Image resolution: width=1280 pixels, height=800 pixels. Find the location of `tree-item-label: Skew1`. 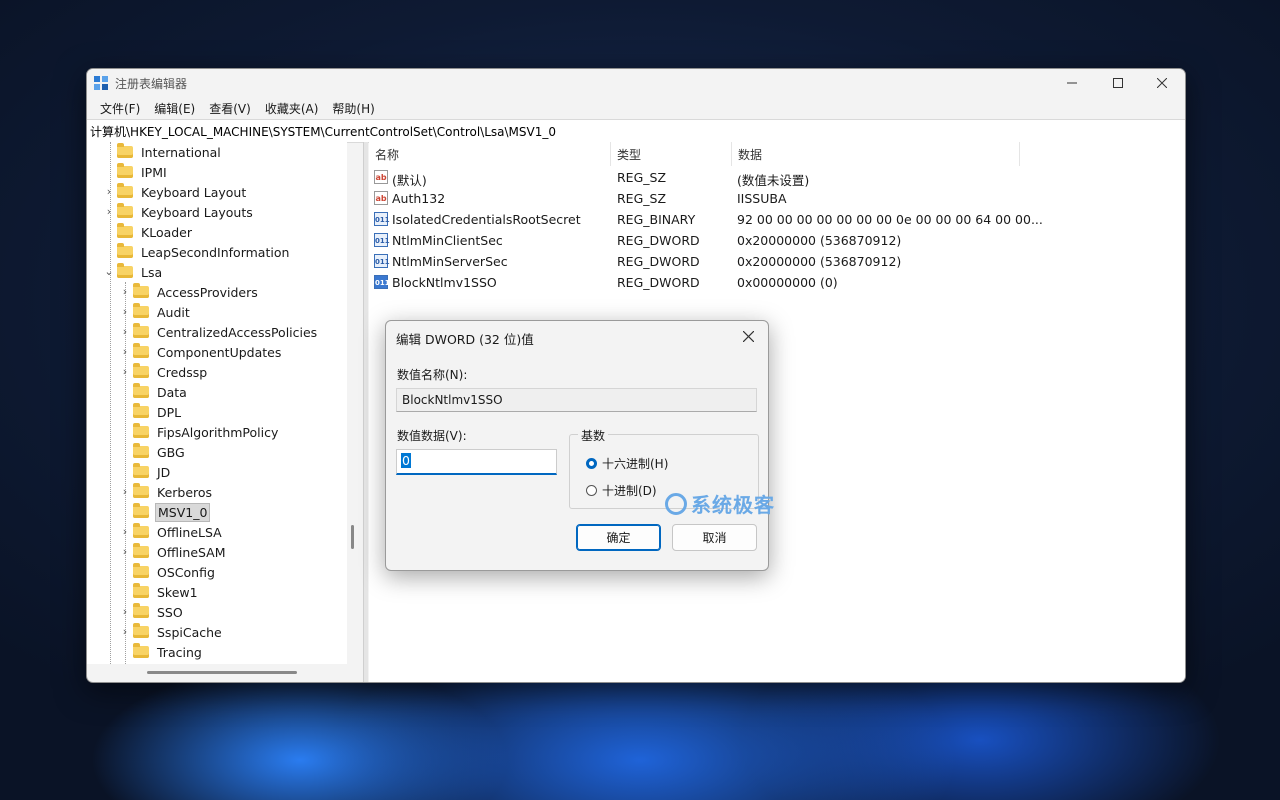

tree-item-label: Skew1 is located at coordinates (177, 592).